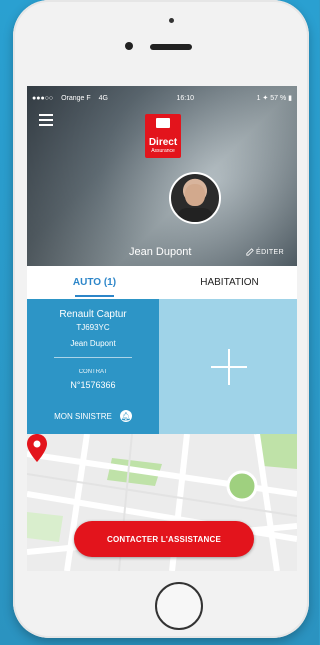 Image resolution: width=320 pixels, height=645 pixels. I want to click on front-sensor, so click(171, 20).